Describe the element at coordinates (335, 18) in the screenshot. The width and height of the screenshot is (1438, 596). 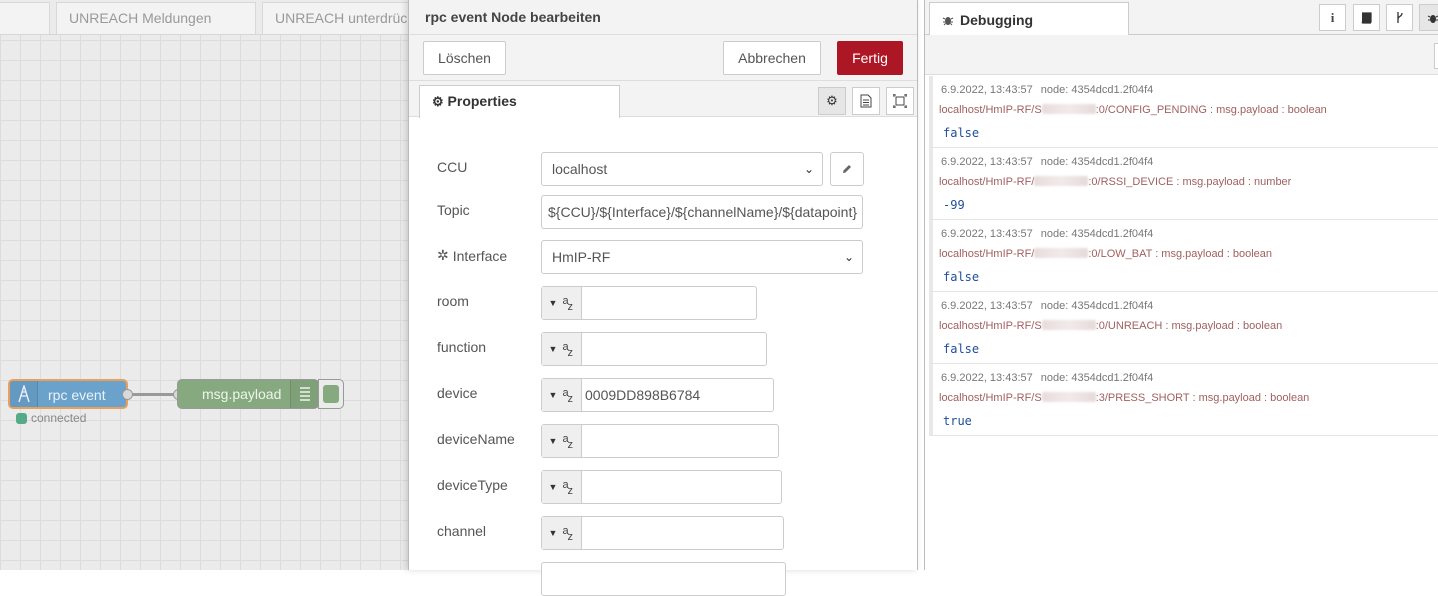
I see `workspace-tab-unreach-unterdruecken: UNREACH unterdrücken` at that location.